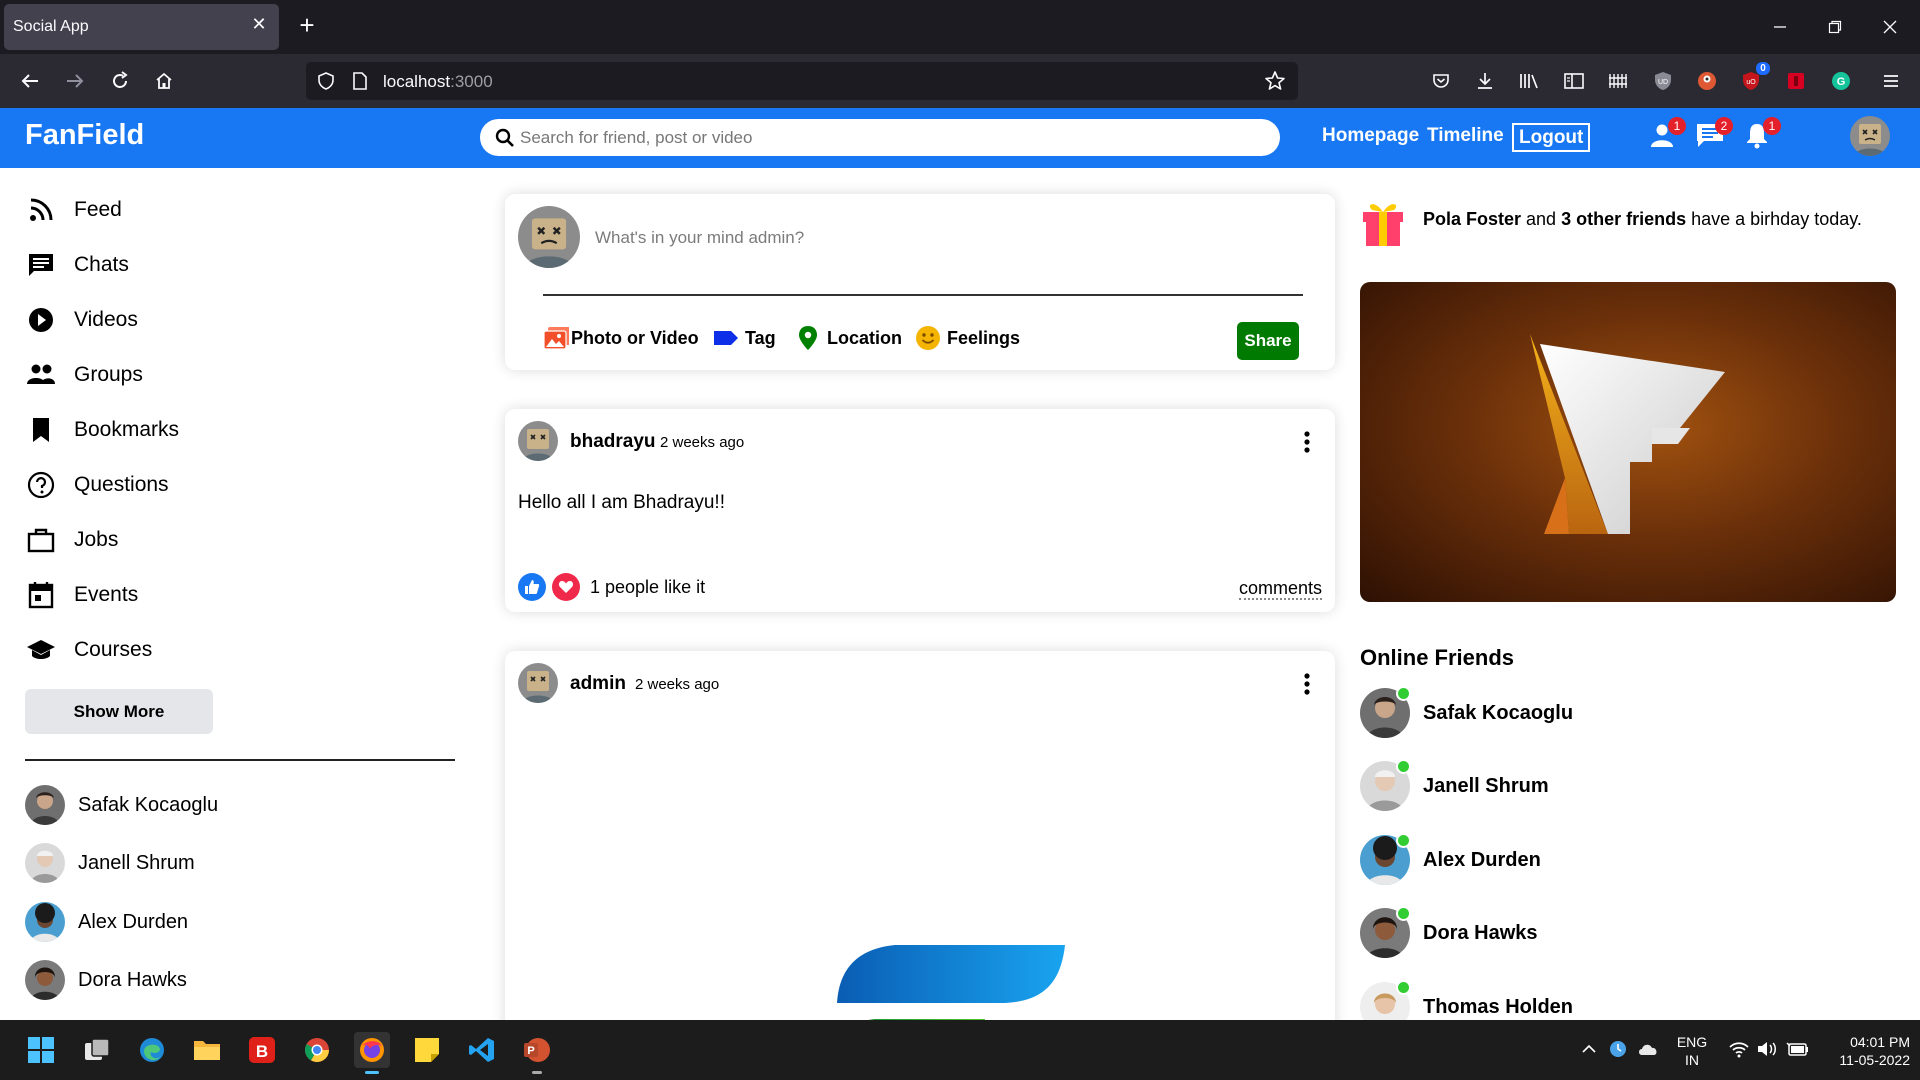  Describe the element at coordinates (372, 1053) in the screenshot. I see `firefox-icon` at that location.